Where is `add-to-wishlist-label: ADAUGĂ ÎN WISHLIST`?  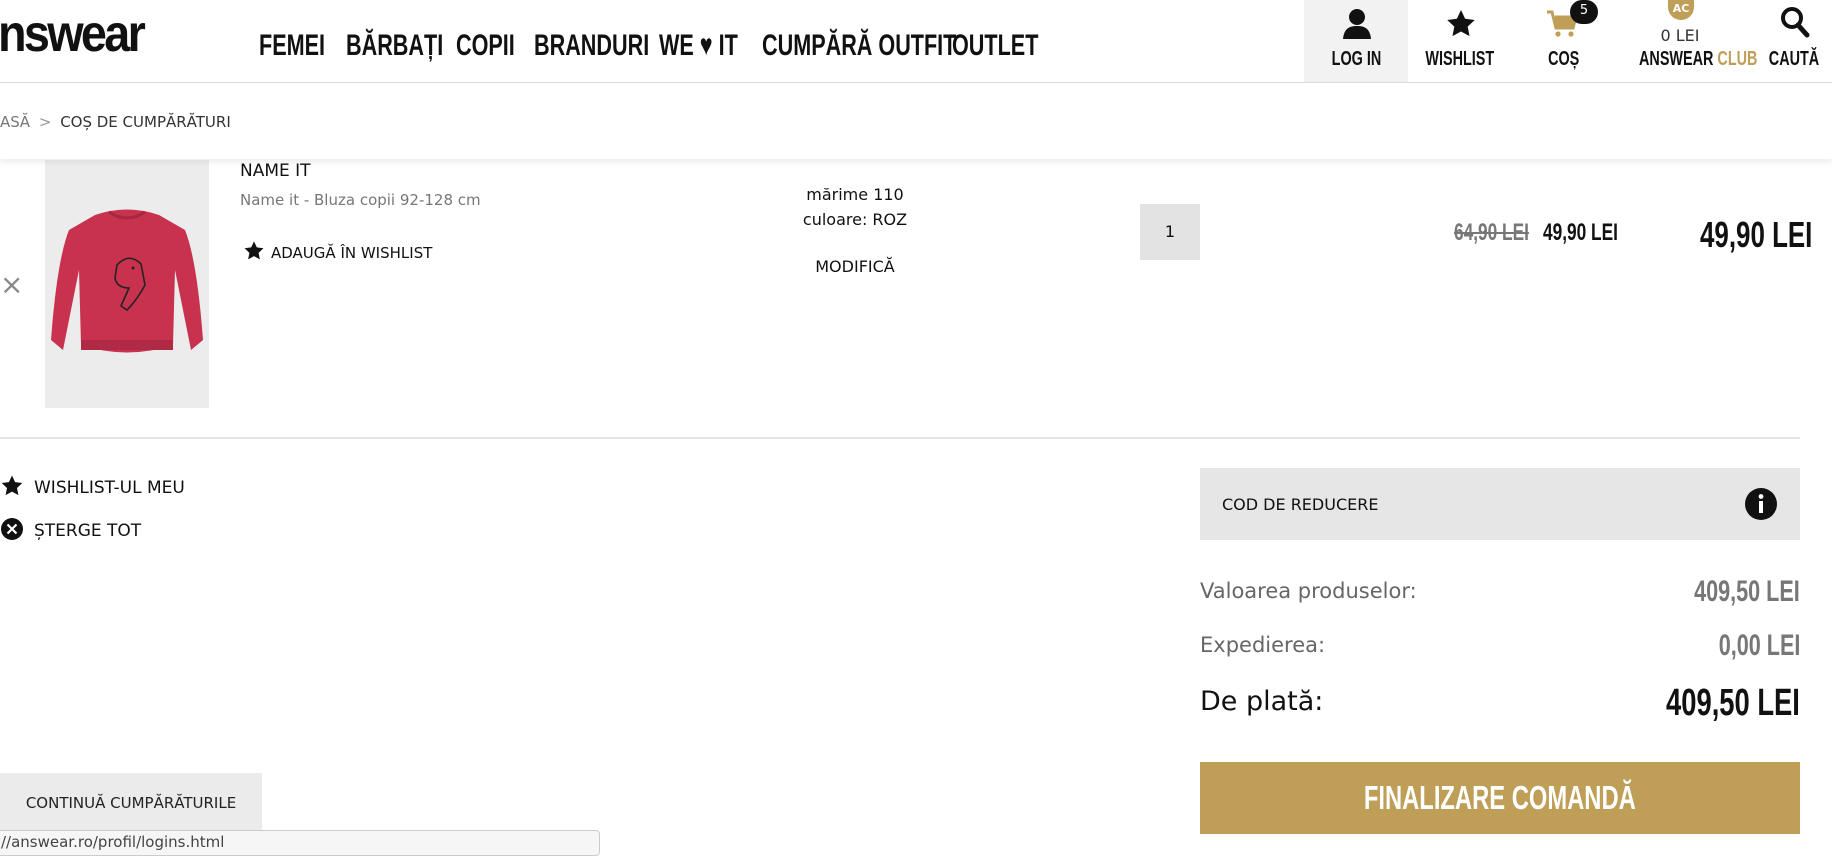 add-to-wishlist-label: ADAUGĂ ÎN WISHLIST is located at coordinates (352, 253).